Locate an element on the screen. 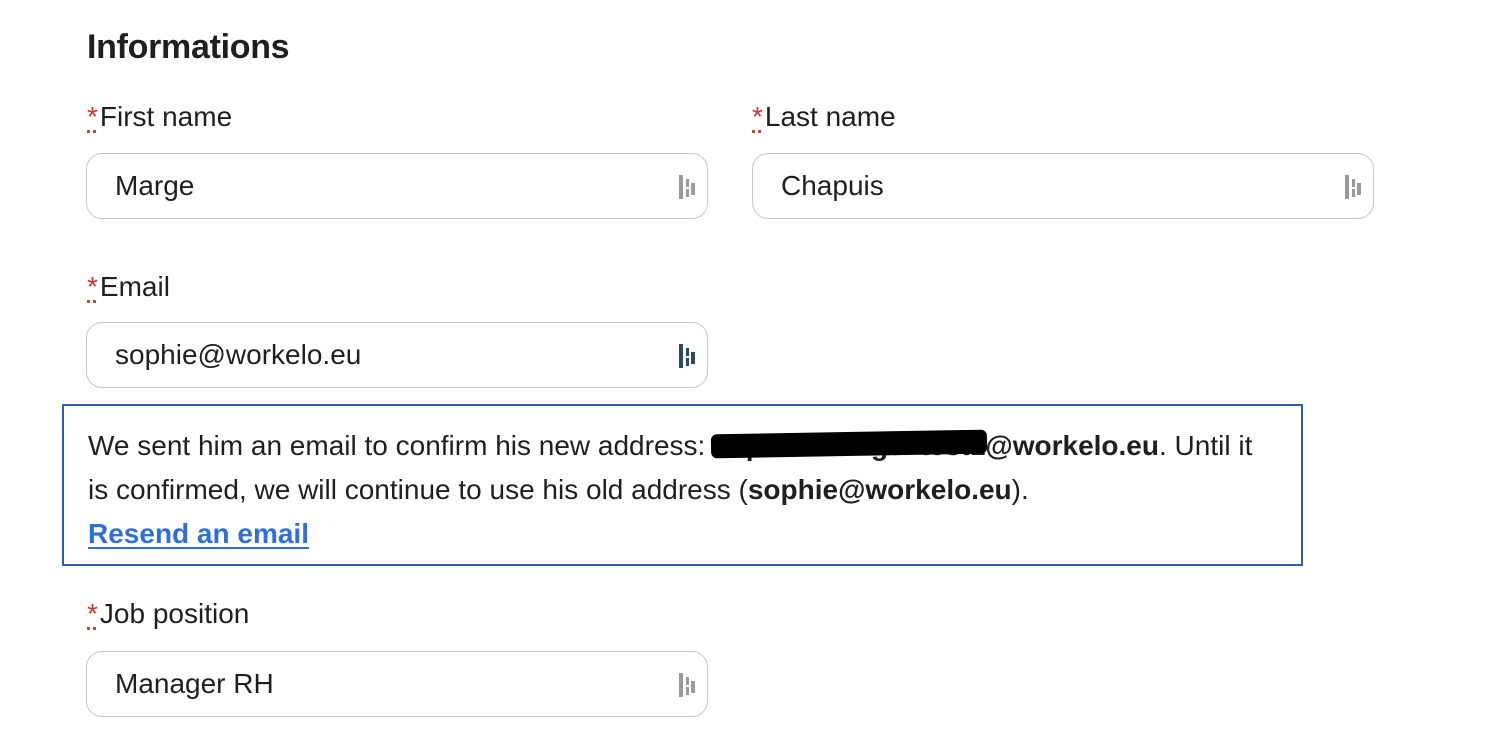 This screenshot has height=748, width=1510. last-name-field is located at coordinates (1063, 186).